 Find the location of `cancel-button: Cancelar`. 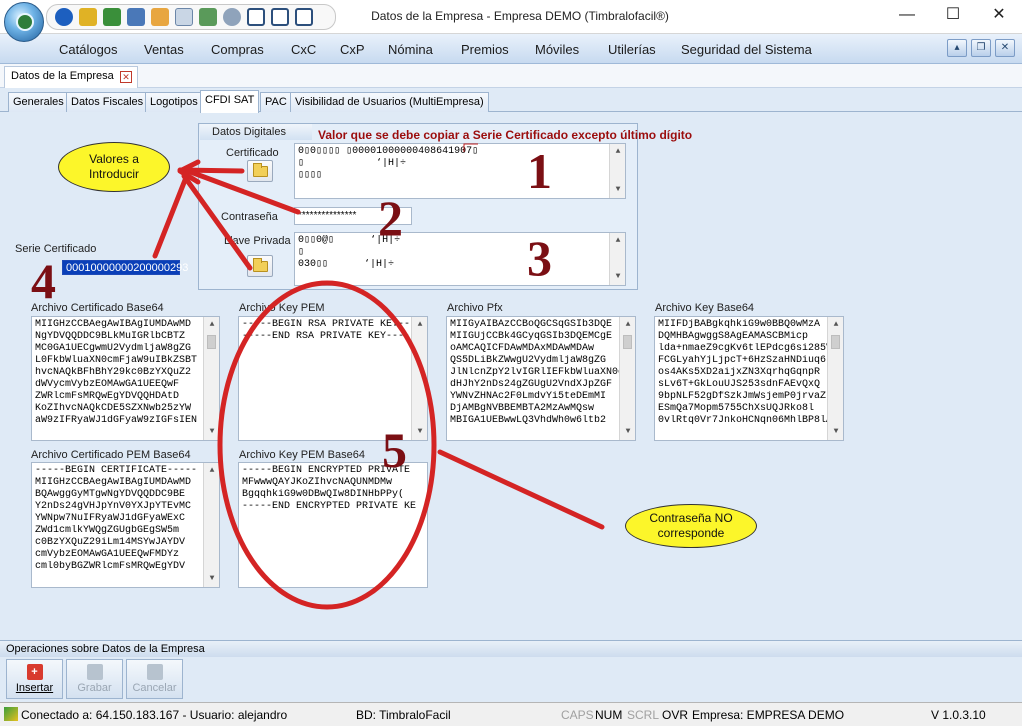

cancel-button: Cancelar is located at coordinates (154, 679).